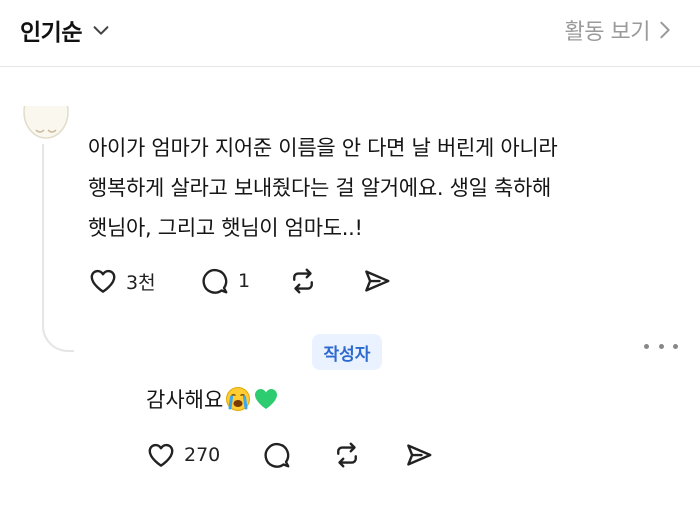 The image size is (700, 514). I want to click on chevron-down-icon, so click(101, 30).